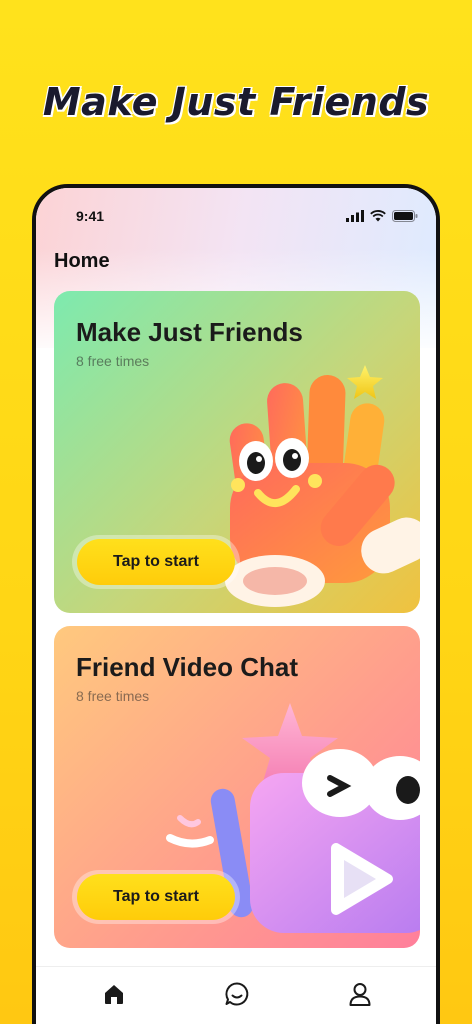 This screenshot has height=1024, width=472. I want to click on profile-icon, so click(360, 994).